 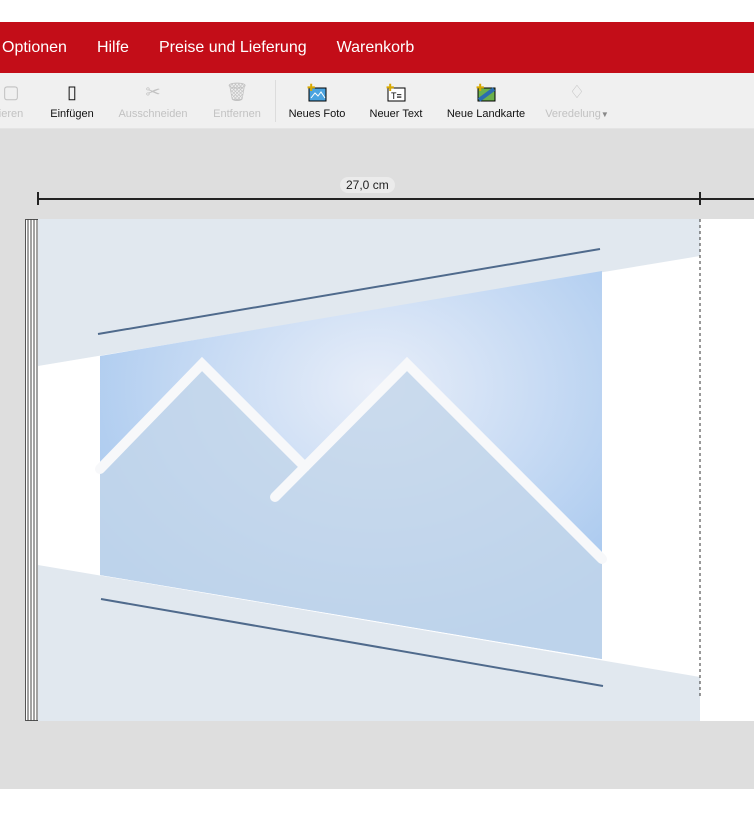 I want to click on copy-button: ▢ ieren, so click(x=14, y=100).